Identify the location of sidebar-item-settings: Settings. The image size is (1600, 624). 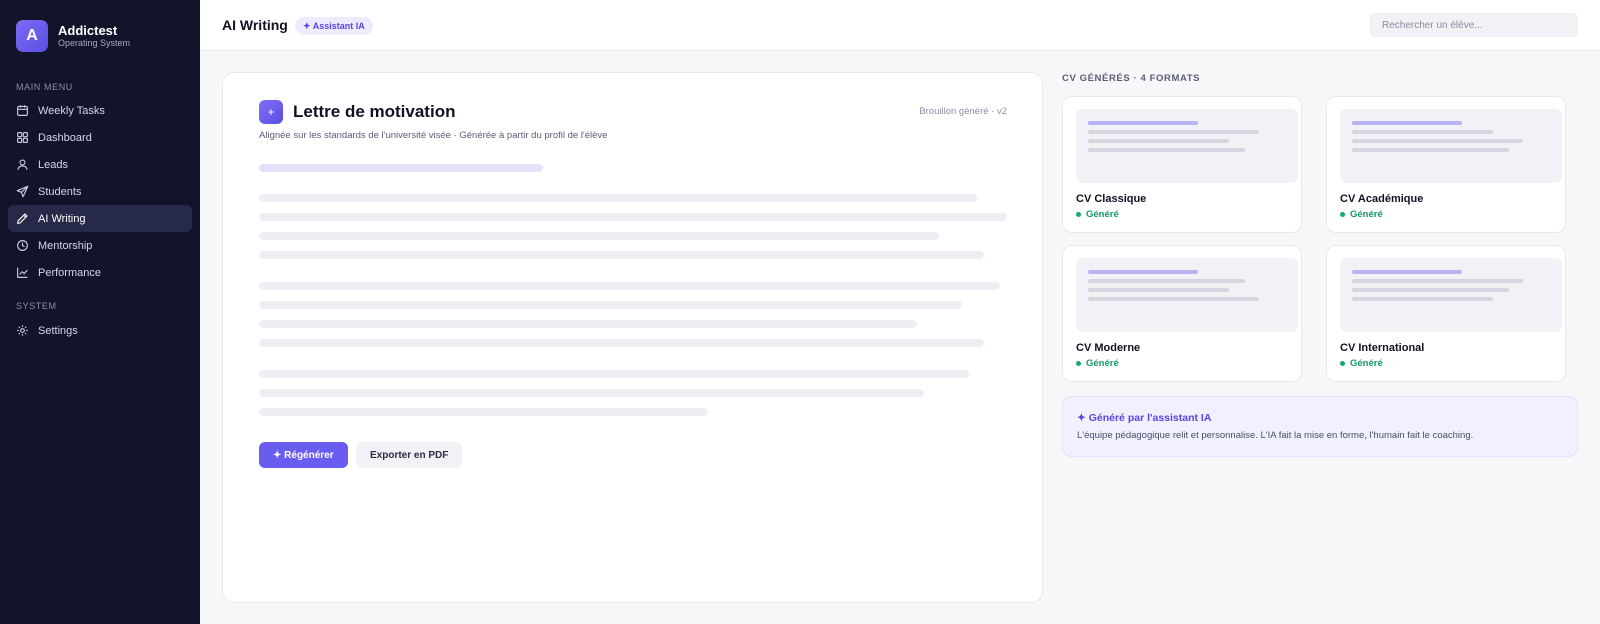
(100, 330).